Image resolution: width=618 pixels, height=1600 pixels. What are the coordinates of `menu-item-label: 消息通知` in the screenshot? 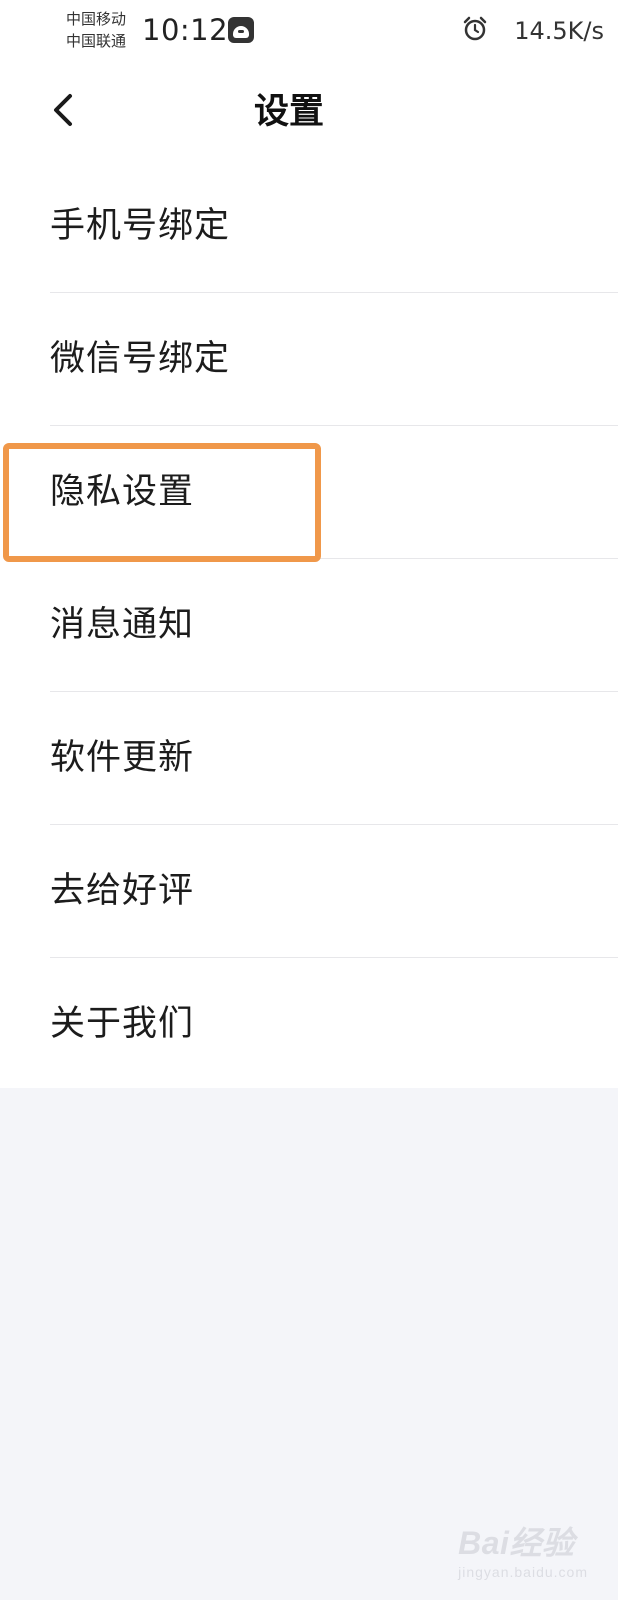 It's located at (122, 625).